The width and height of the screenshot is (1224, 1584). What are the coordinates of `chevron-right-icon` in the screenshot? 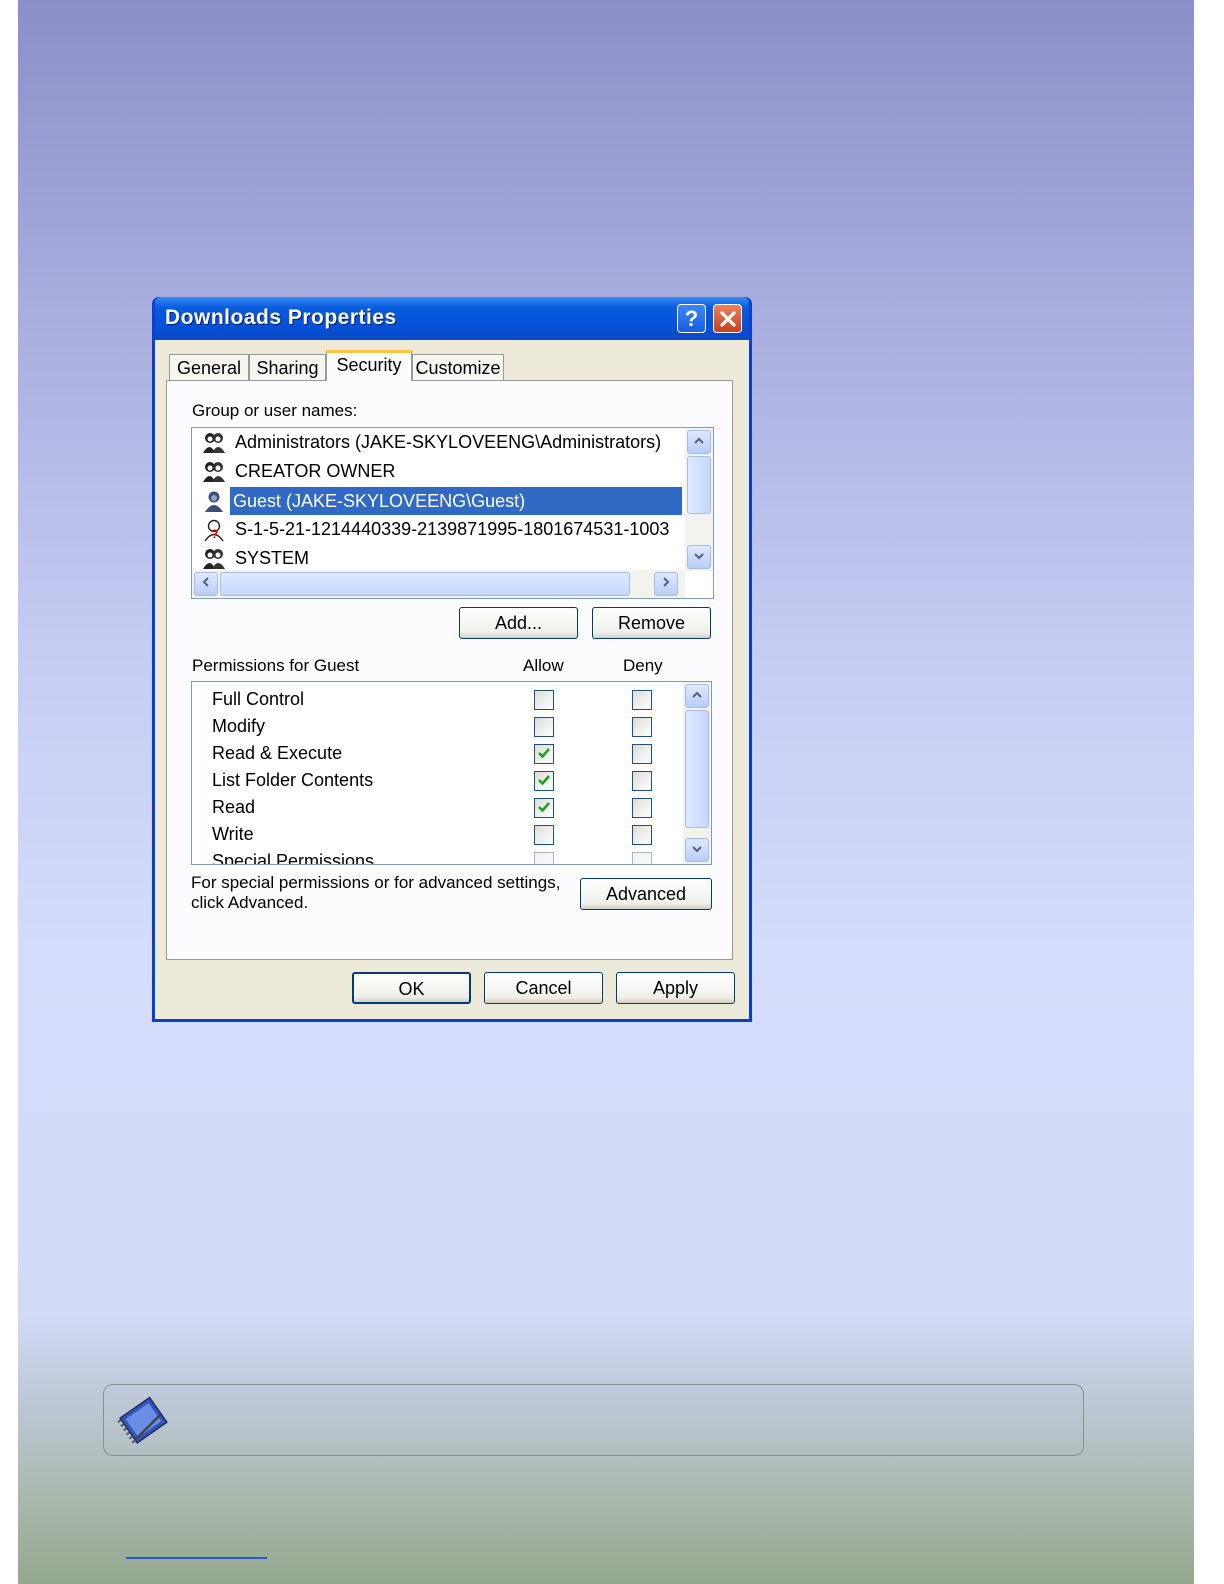 It's located at (666, 582).